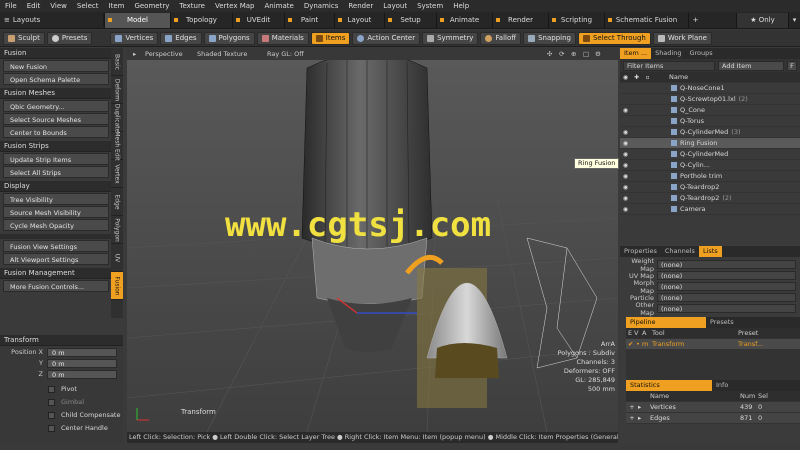 The width and height of the screenshot is (800, 450). I want to click on filter-f-button: F, so click(792, 65).